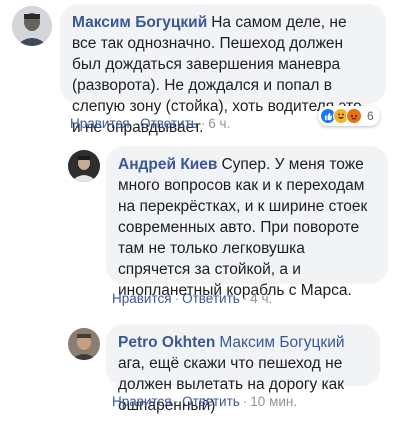  Describe the element at coordinates (167, 164) in the screenshot. I see `comment-author: Андрей Киев` at that location.